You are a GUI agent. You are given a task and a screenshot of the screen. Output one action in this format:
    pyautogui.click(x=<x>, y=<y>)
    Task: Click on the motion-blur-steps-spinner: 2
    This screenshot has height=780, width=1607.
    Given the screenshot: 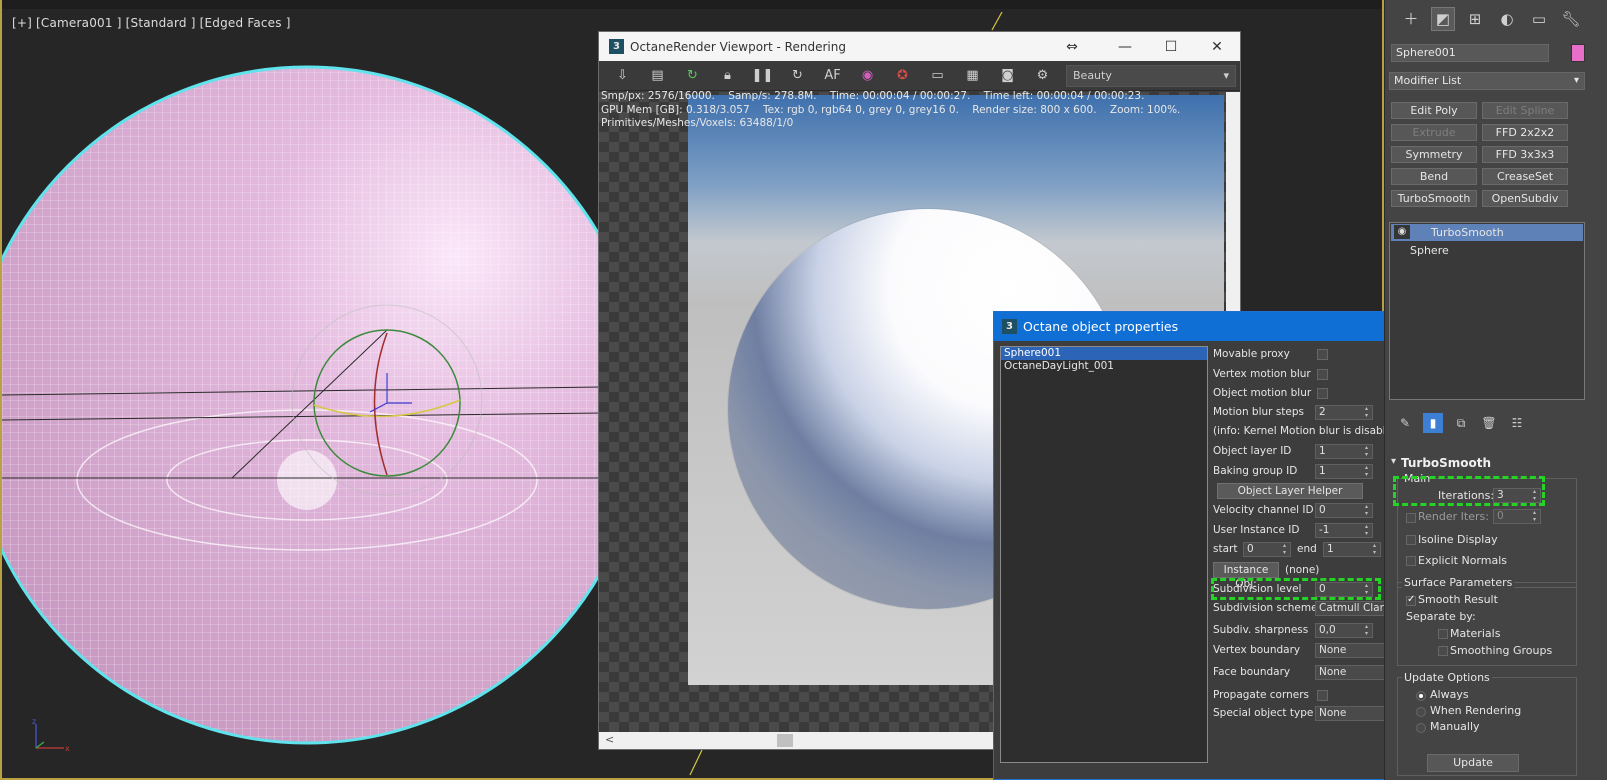 What is the action you would take?
    pyautogui.click(x=1344, y=412)
    